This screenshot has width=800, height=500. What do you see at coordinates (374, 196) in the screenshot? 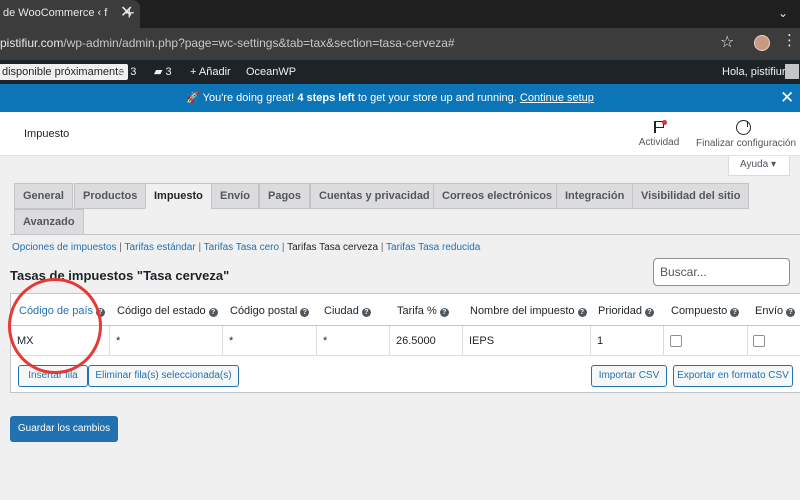
I see `tab-accounts-privacy: Cuentas y privacidad` at bounding box center [374, 196].